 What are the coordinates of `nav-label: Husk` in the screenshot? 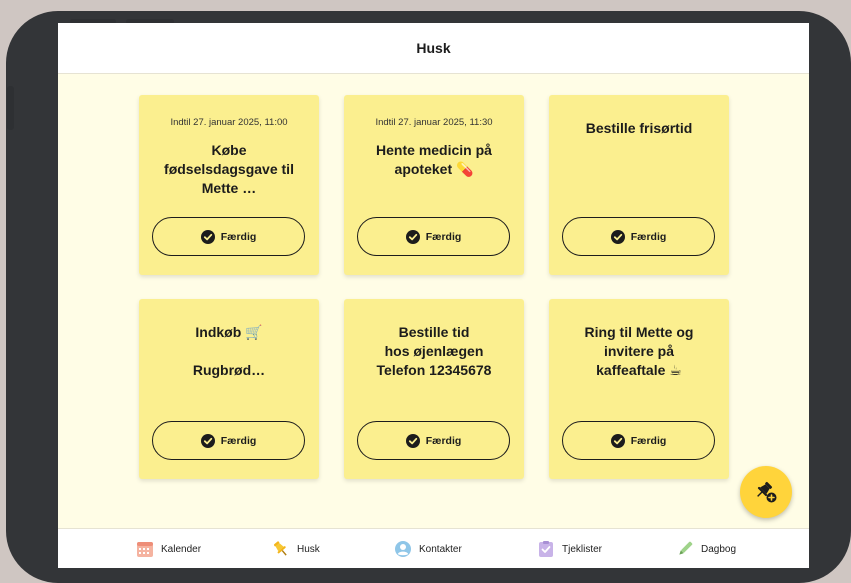 It's located at (308, 549).